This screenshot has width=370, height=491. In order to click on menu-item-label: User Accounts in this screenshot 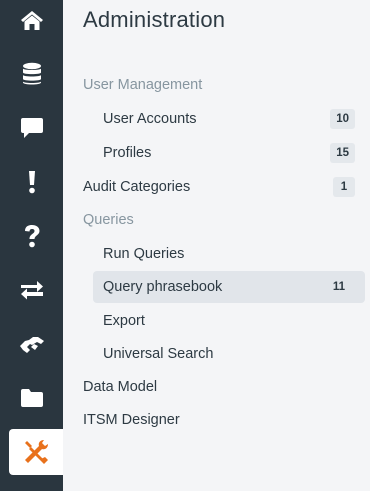, I will do `click(150, 119)`.